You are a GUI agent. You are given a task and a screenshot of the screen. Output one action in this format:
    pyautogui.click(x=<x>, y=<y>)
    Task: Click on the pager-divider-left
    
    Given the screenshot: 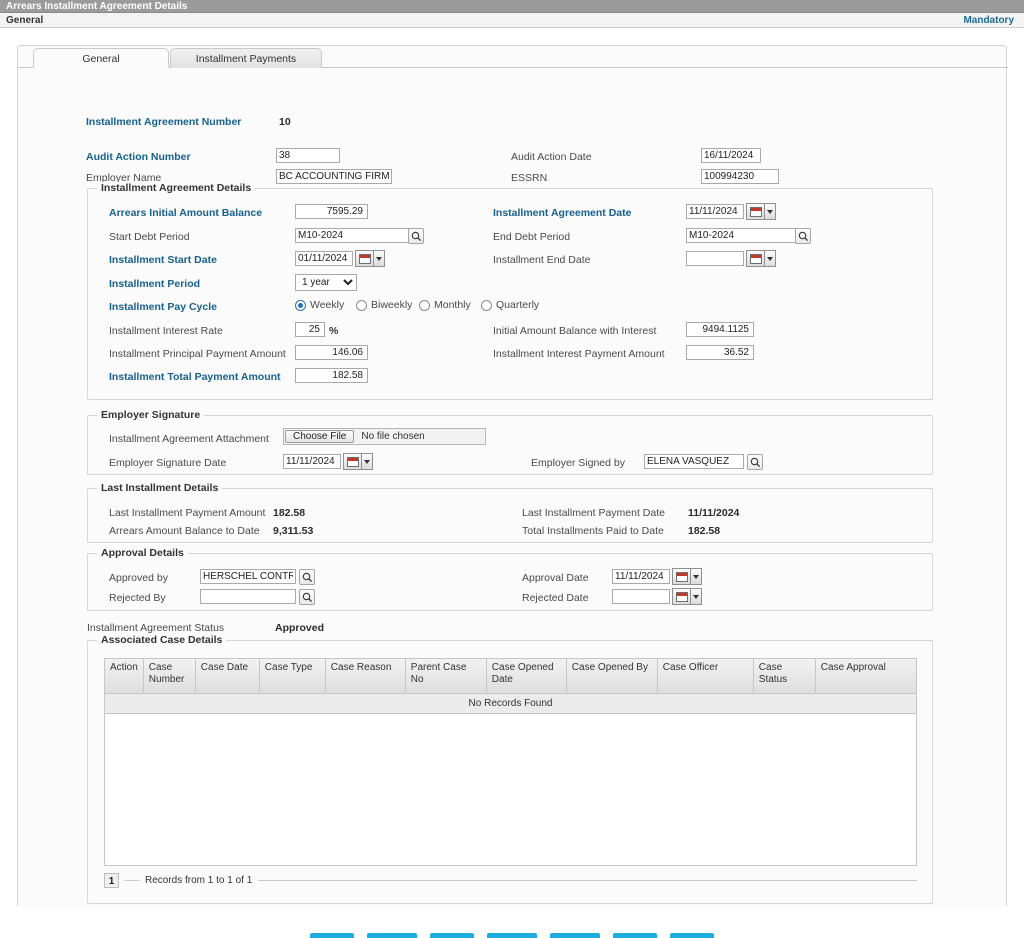 What is the action you would take?
    pyautogui.click(x=132, y=880)
    